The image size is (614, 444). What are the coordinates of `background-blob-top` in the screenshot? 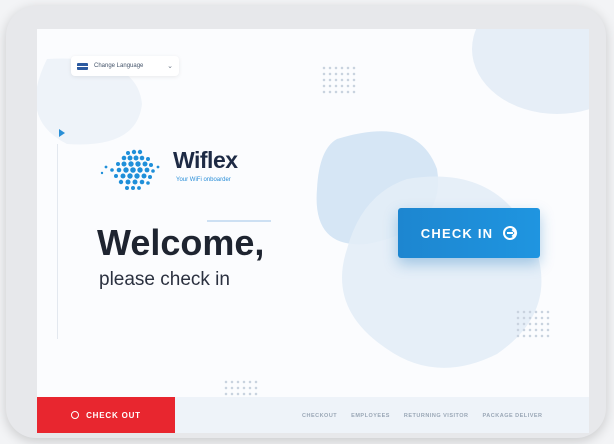 It's located at (530, 71).